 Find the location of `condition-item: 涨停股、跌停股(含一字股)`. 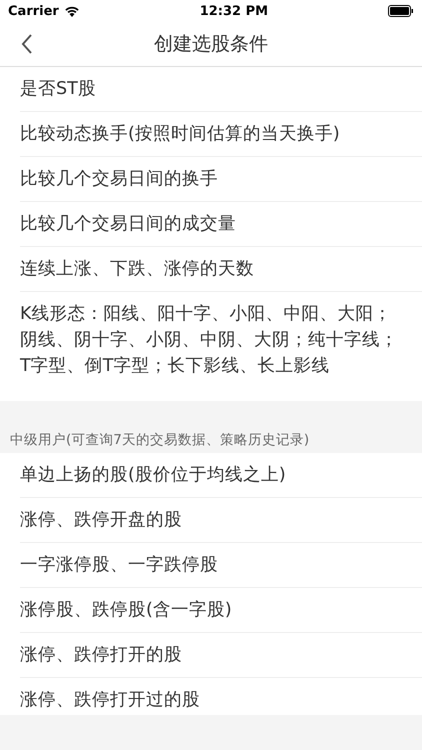

condition-item: 涨停股、跌停股(含一字股) is located at coordinates (126, 610).